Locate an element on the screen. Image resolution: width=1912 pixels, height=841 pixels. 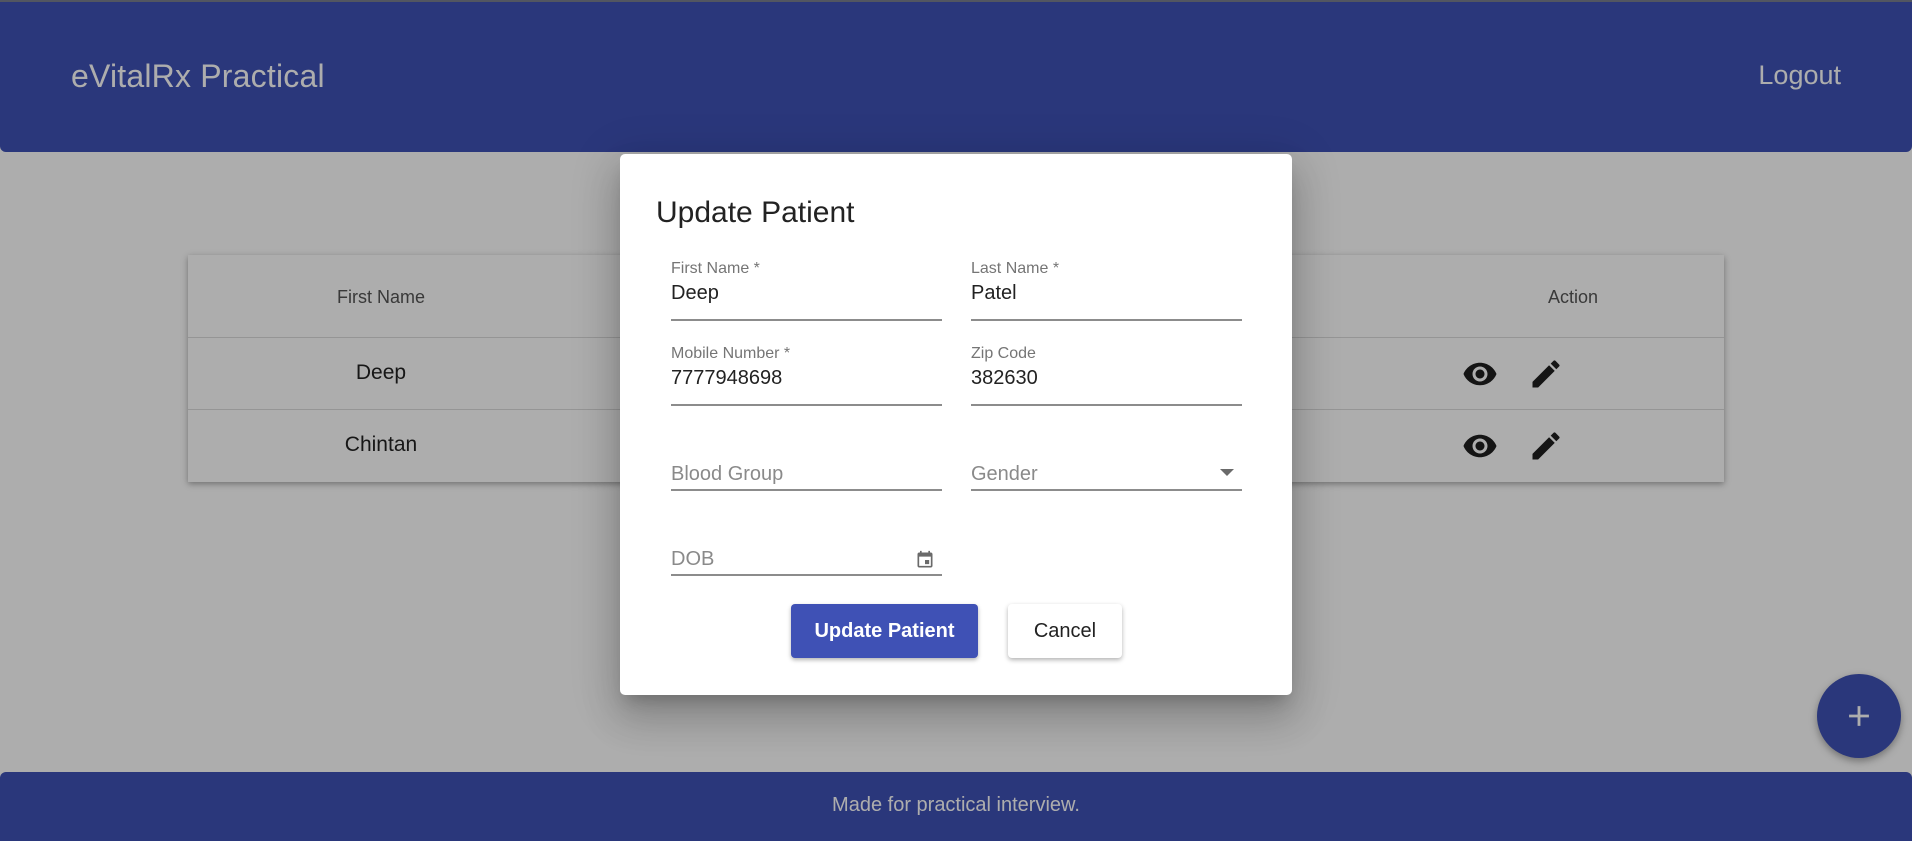
last-name-label: Last Name * is located at coordinates (1015, 268).